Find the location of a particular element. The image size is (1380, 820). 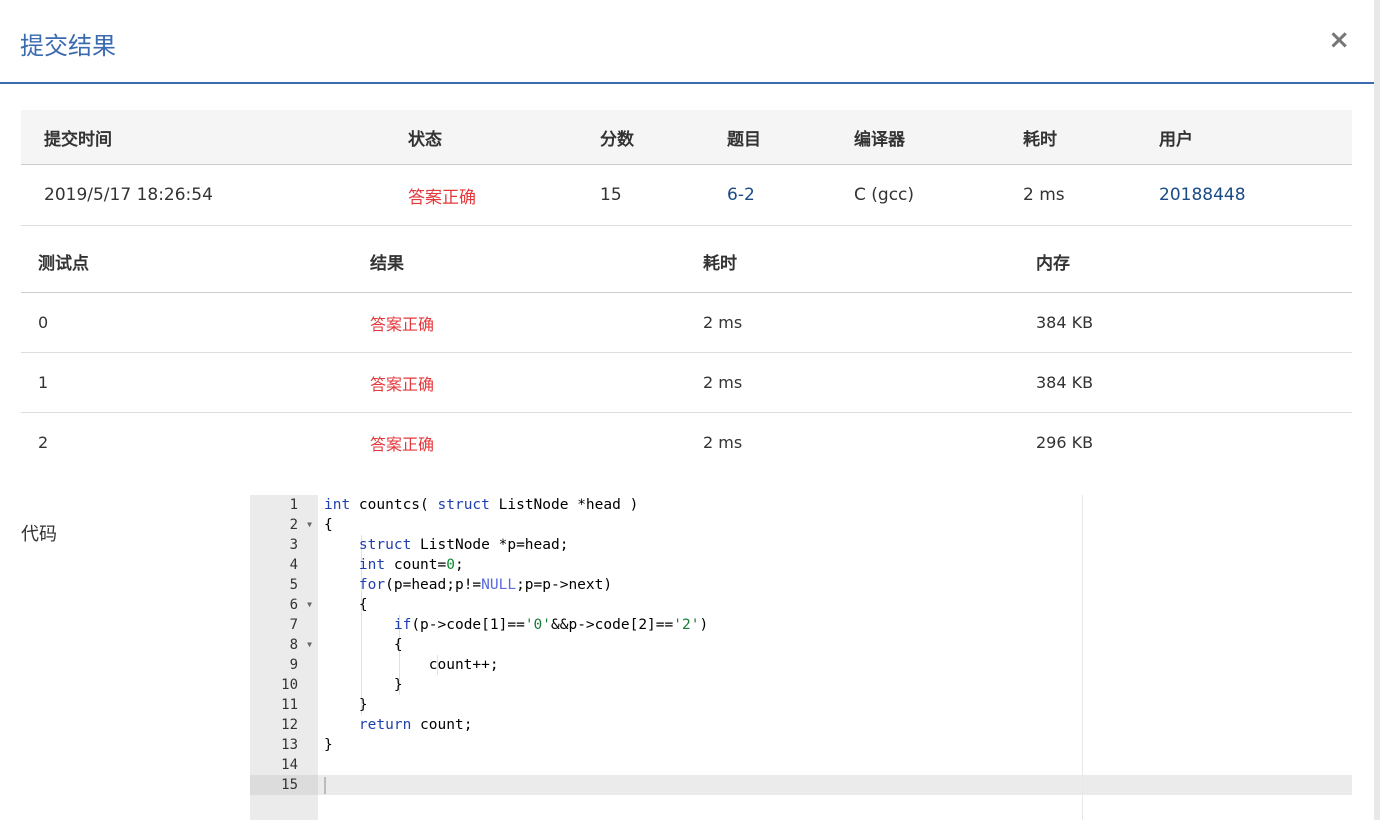

duration-value: 2 ms is located at coordinates (1044, 195).